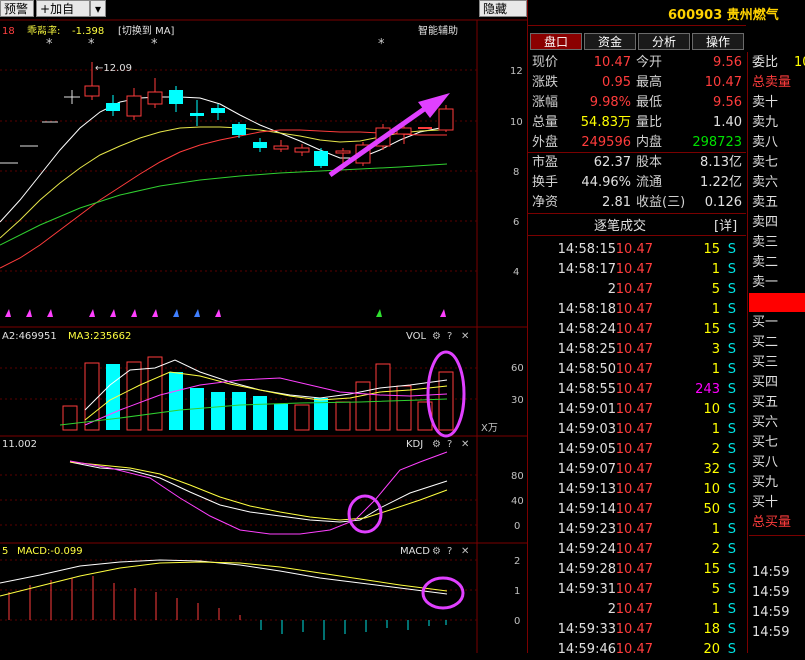 Image resolution: width=805 pixels, height=660 pixels. Describe the element at coordinates (711, 489) in the screenshot. I see `trade-volume: 10` at that location.